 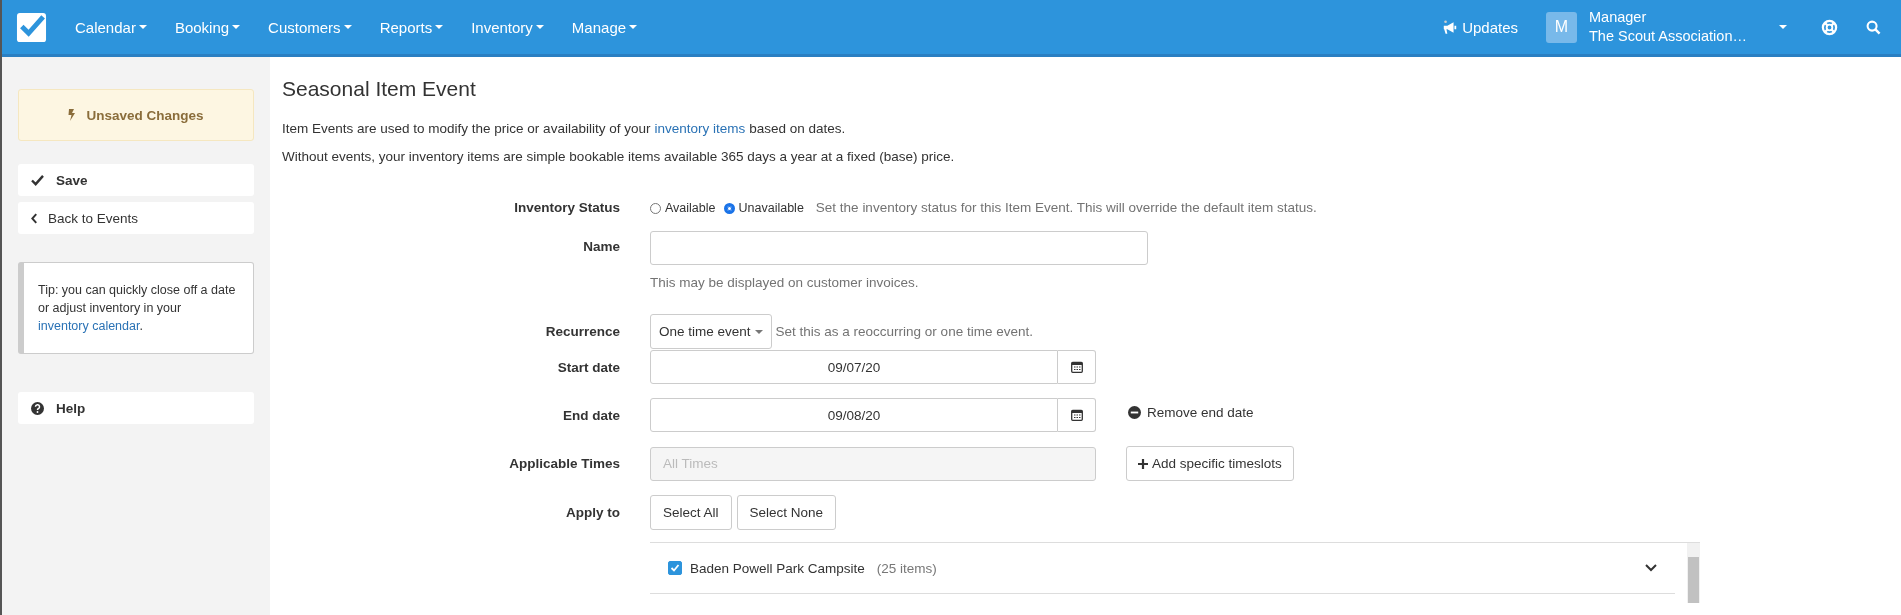 I want to click on chevron-left-icon, so click(x=34, y=218).